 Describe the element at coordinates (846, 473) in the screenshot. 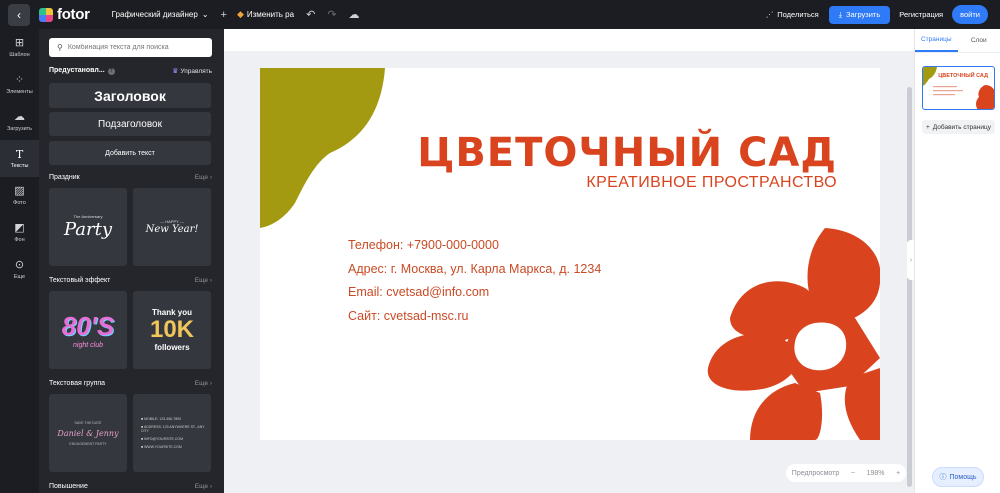

I see `zoom-bar: Предпросмотр − 198% +` at that location.